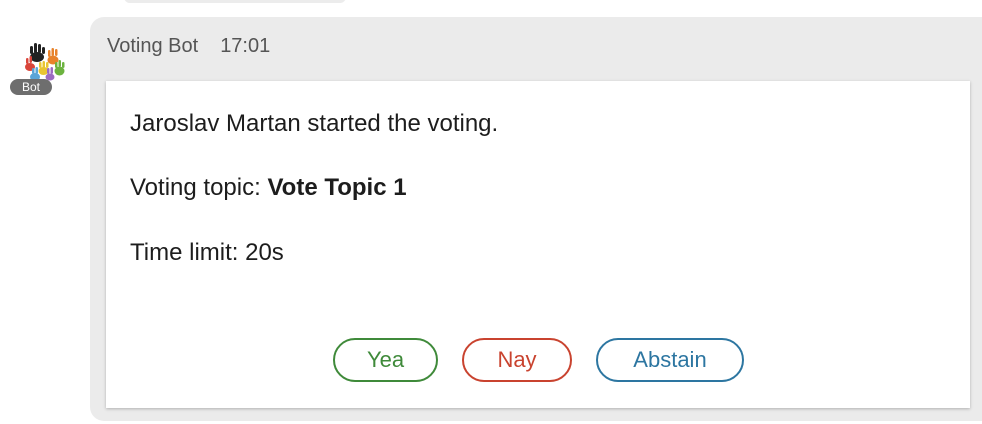 Image resolution: width=982 pixels, height=424 pixels. Describe the element at coordinates (31, 87) in the screenshot. I see `bot-badge: Bot` at that location.